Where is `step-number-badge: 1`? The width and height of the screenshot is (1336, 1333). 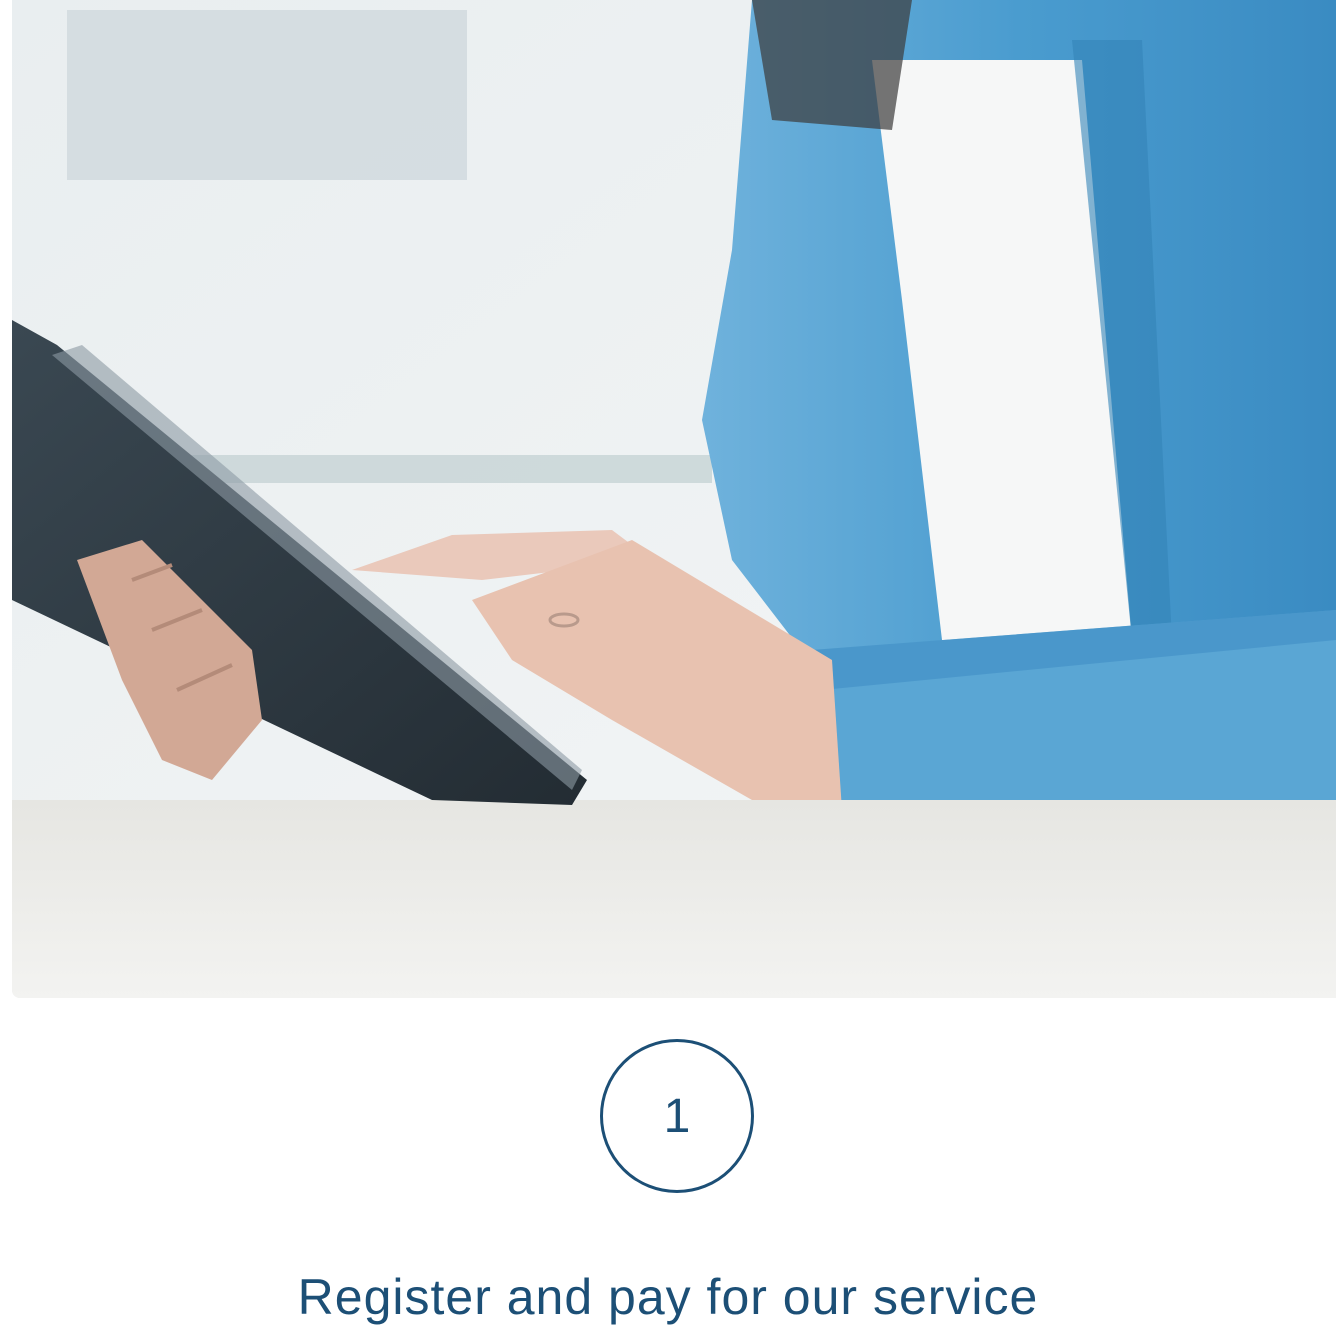 step-number-badge: 1 is located at coordinates (677, 1116).